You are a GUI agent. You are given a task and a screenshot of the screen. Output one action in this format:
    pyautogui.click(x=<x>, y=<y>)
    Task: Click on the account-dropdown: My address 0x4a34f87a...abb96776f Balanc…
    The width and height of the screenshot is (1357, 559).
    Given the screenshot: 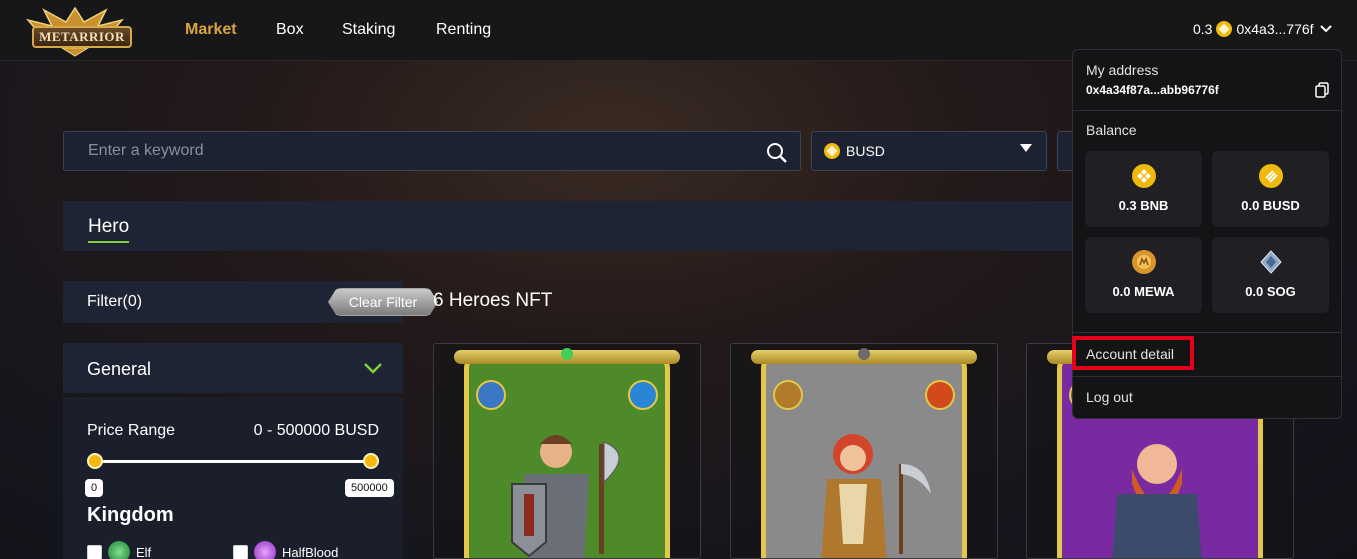 What is the action you would take?
    pyautogui.click(x=1207, y=234)
    